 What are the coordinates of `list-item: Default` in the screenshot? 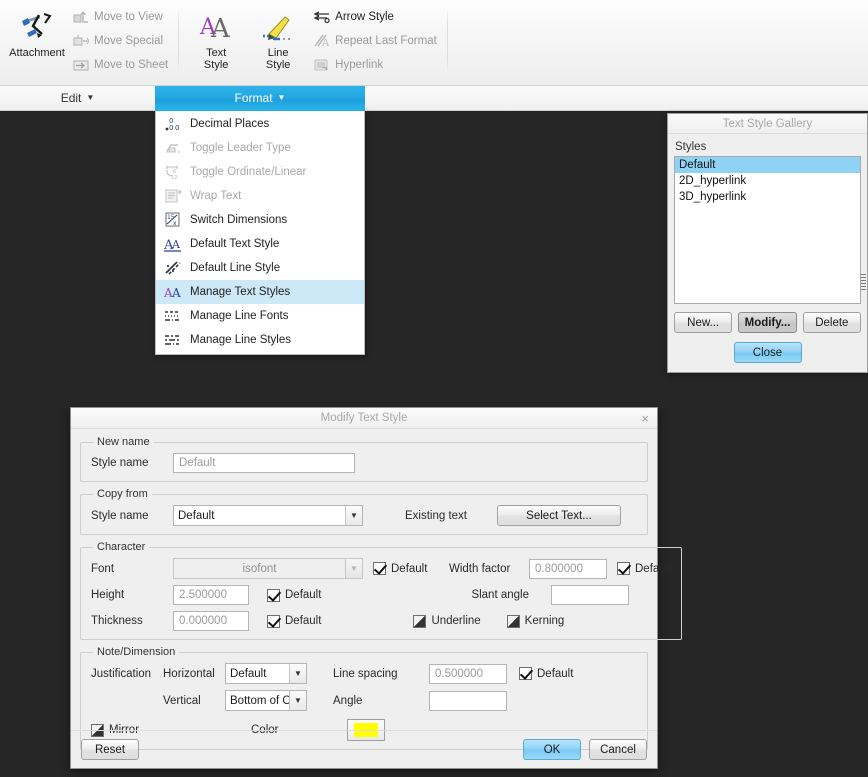 It's located at (767, 165).